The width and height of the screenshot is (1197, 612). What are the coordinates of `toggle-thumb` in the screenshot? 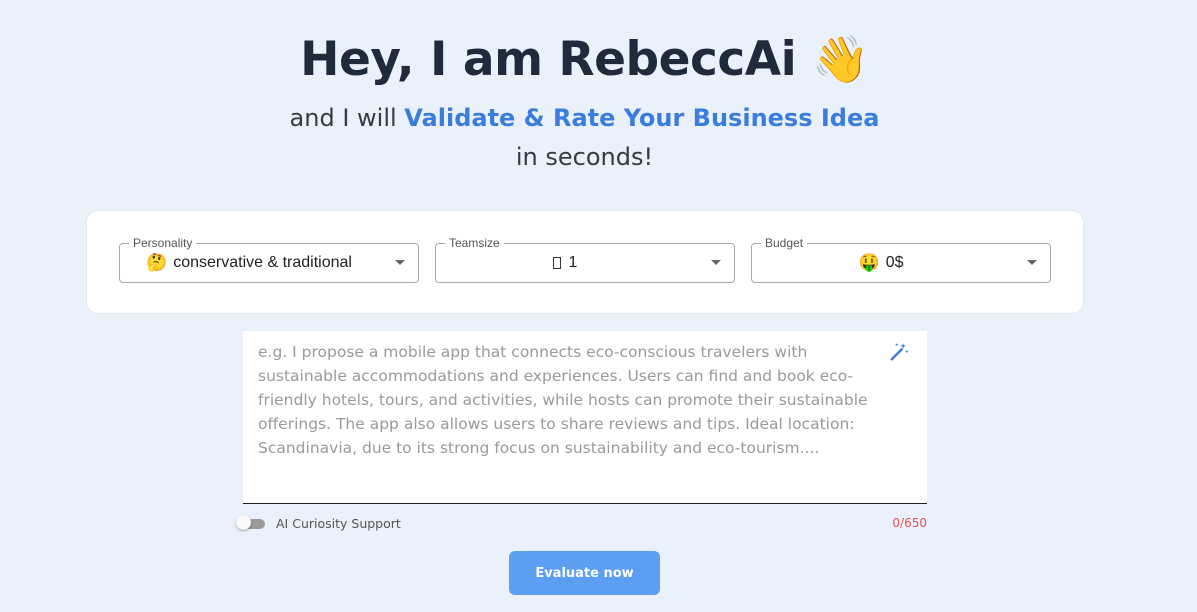 It's located at (243, 522).